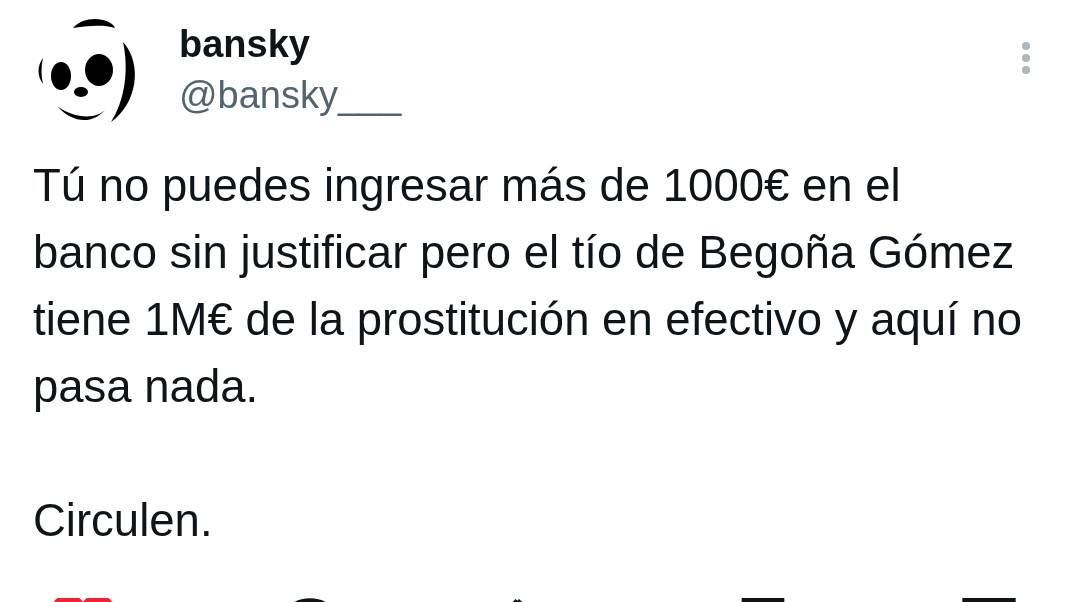 This screenshot has width=1080, height=602. What do you see at coordinates (290, 44) in the screenshot?
I see `author-name: bansky` at bounding box center [290, 44].